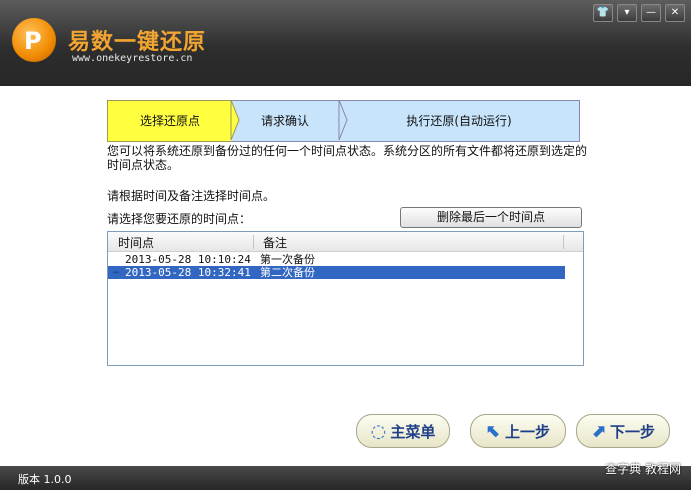  Describe the element at coordinates (378, 431) in the screenshot. I see `loading-circle-icon: ◌` at that location.